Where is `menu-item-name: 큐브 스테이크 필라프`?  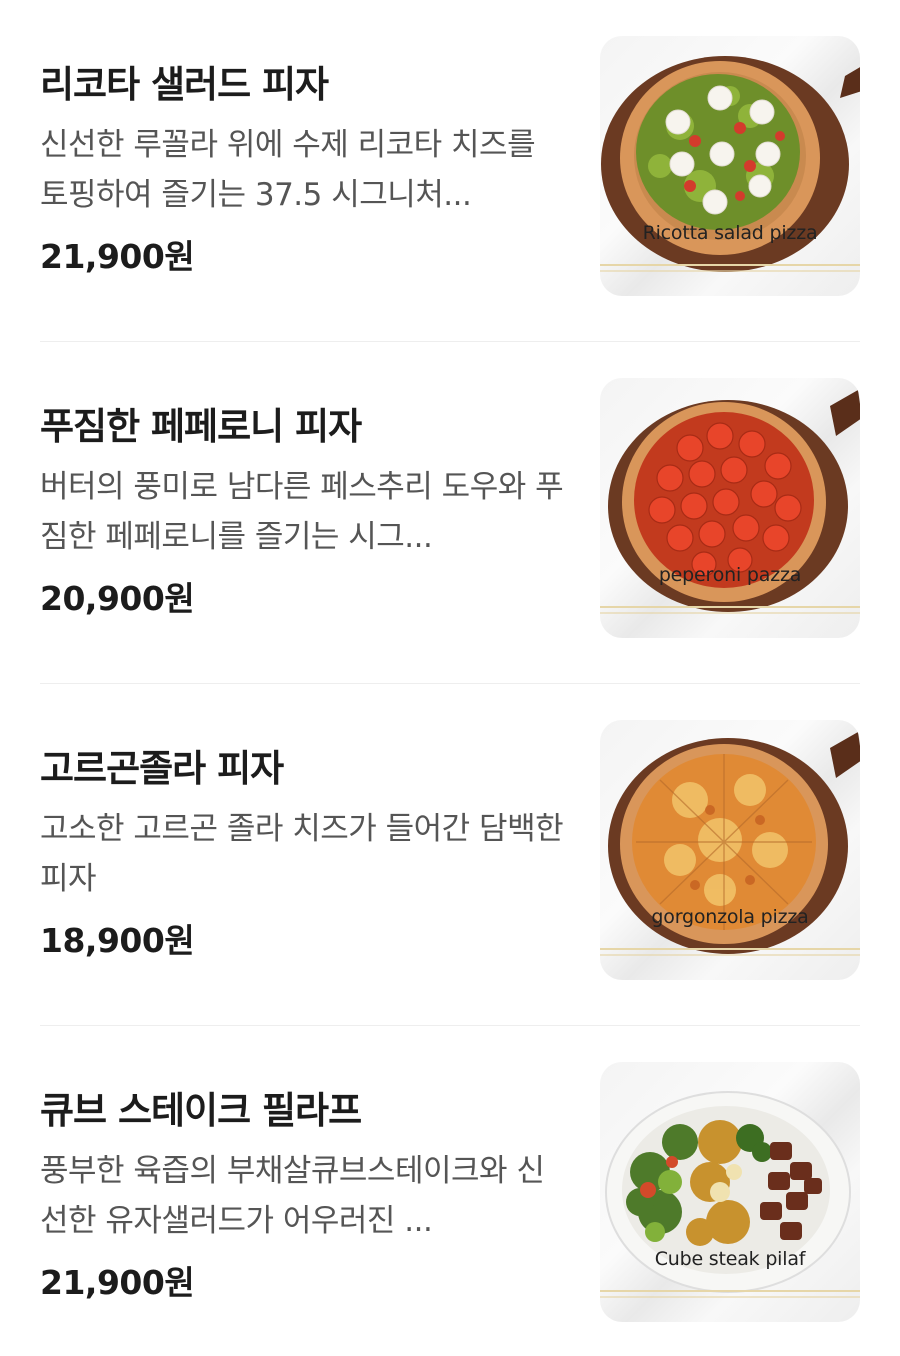
menu-item-name: 큐브 스테이크 필라프 is located at coordinates (201, 1110).